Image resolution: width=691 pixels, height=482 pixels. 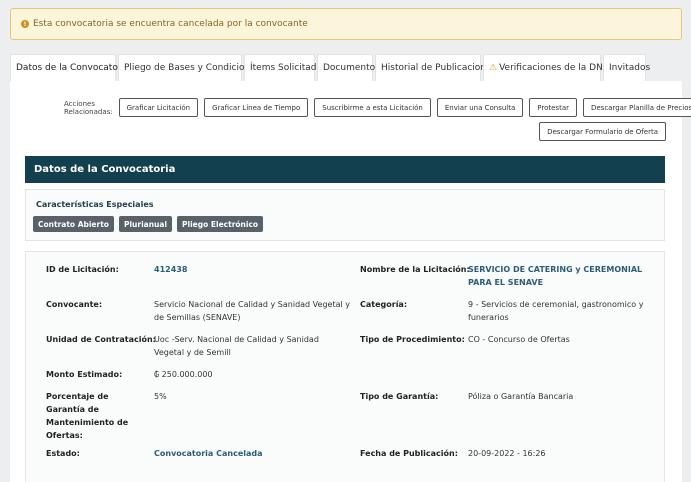 I want to click on tipo-procedimiento-label: Tipo de Procedimiento:, so click(x=412, y=339).